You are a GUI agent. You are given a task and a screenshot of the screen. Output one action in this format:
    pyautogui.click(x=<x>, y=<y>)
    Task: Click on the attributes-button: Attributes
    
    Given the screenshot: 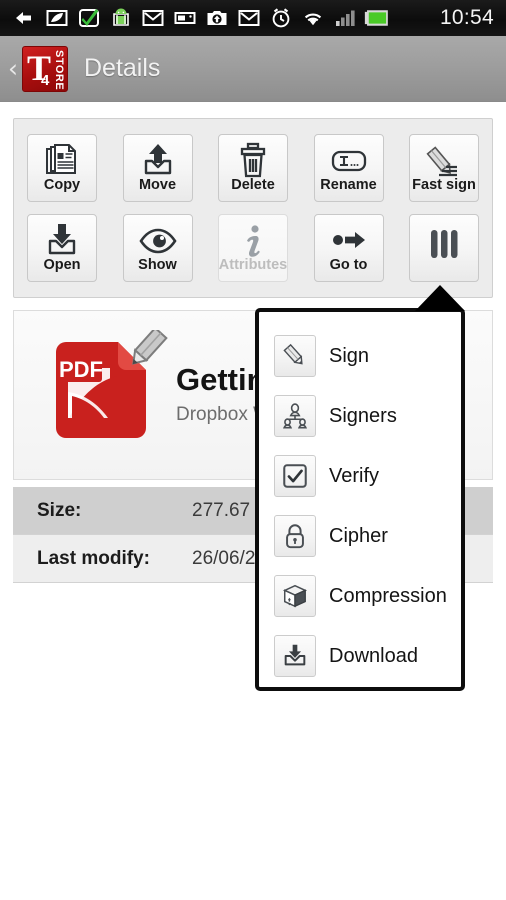 What is the action you would take?
    pyautogui.click(x=253, y=248)
    